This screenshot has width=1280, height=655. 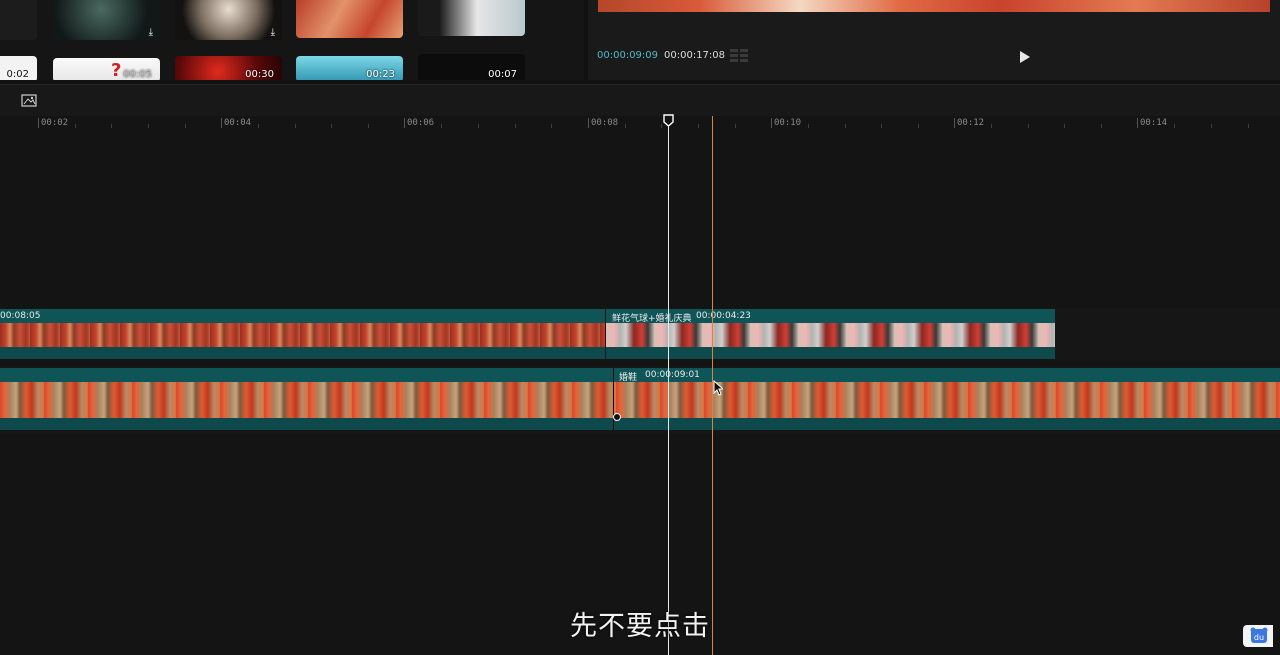 What do you see at coordinates (106, 69) in the screenshot?
I see `media-thumb-character: ? 00:05` at bounding box center [106, 69].